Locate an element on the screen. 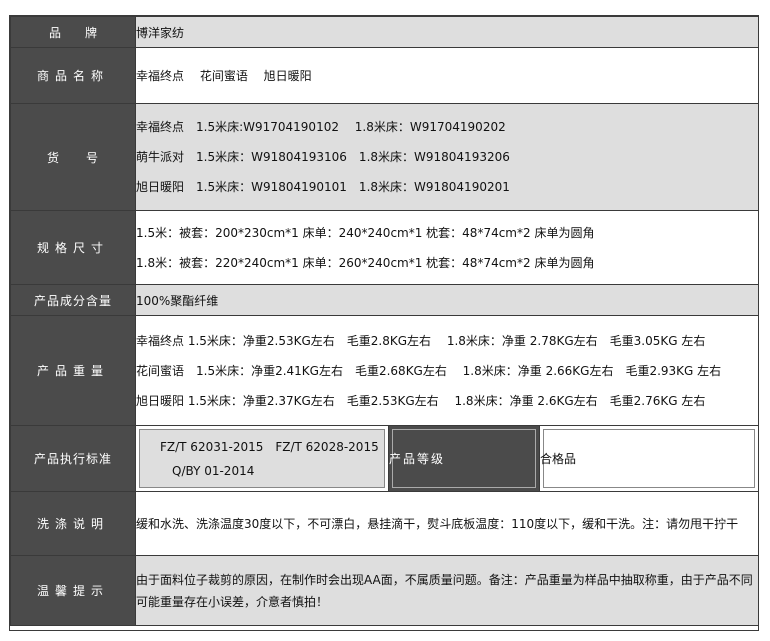 This screenshot has height=641, width=770. brand-value: 博洋家纺 is located at coordinates (447, 32).